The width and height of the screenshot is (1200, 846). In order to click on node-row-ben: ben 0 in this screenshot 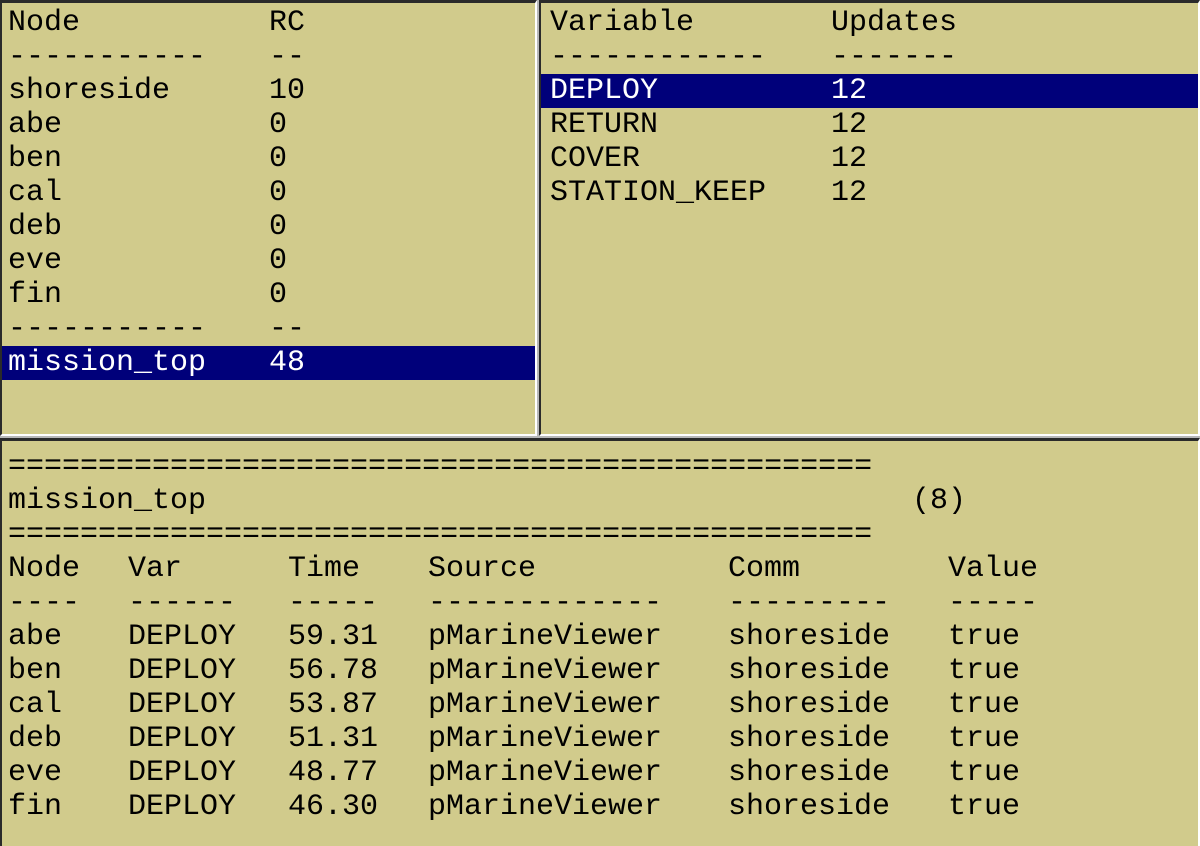, I will do `click(268, 159)`.